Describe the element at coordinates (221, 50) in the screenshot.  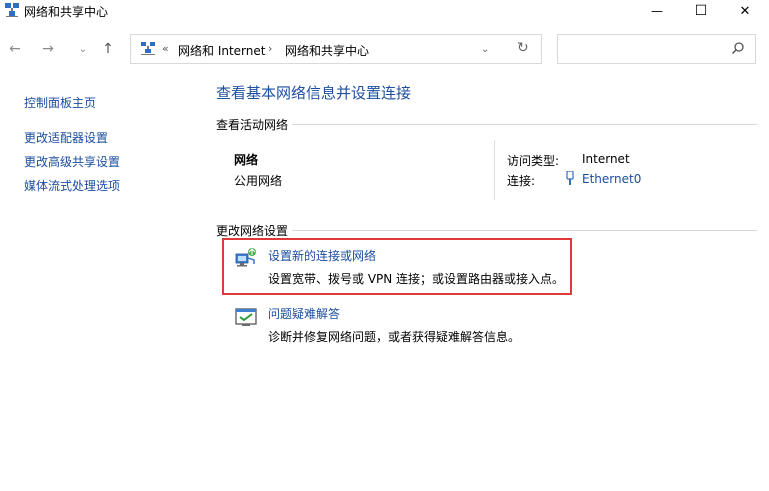
I see `breadcrumb-network-internet: 网络和 Internet` at that location.